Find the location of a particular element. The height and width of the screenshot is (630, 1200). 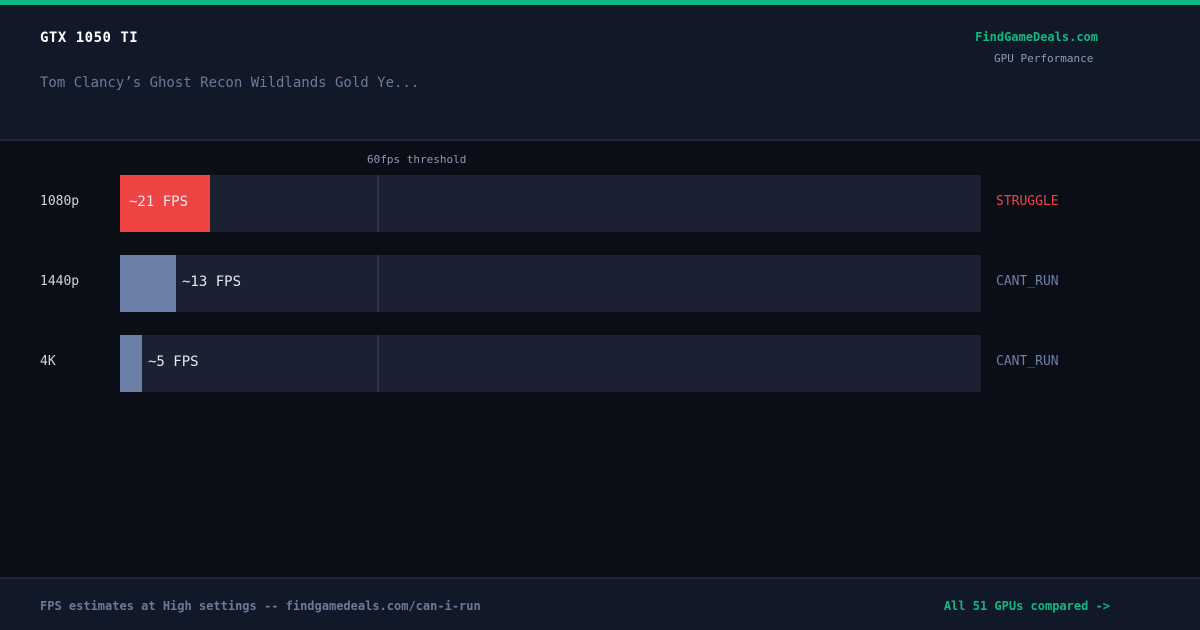

all-gpus-link: All 51 GPUs compared -> is located at coordinates (1027, 606).